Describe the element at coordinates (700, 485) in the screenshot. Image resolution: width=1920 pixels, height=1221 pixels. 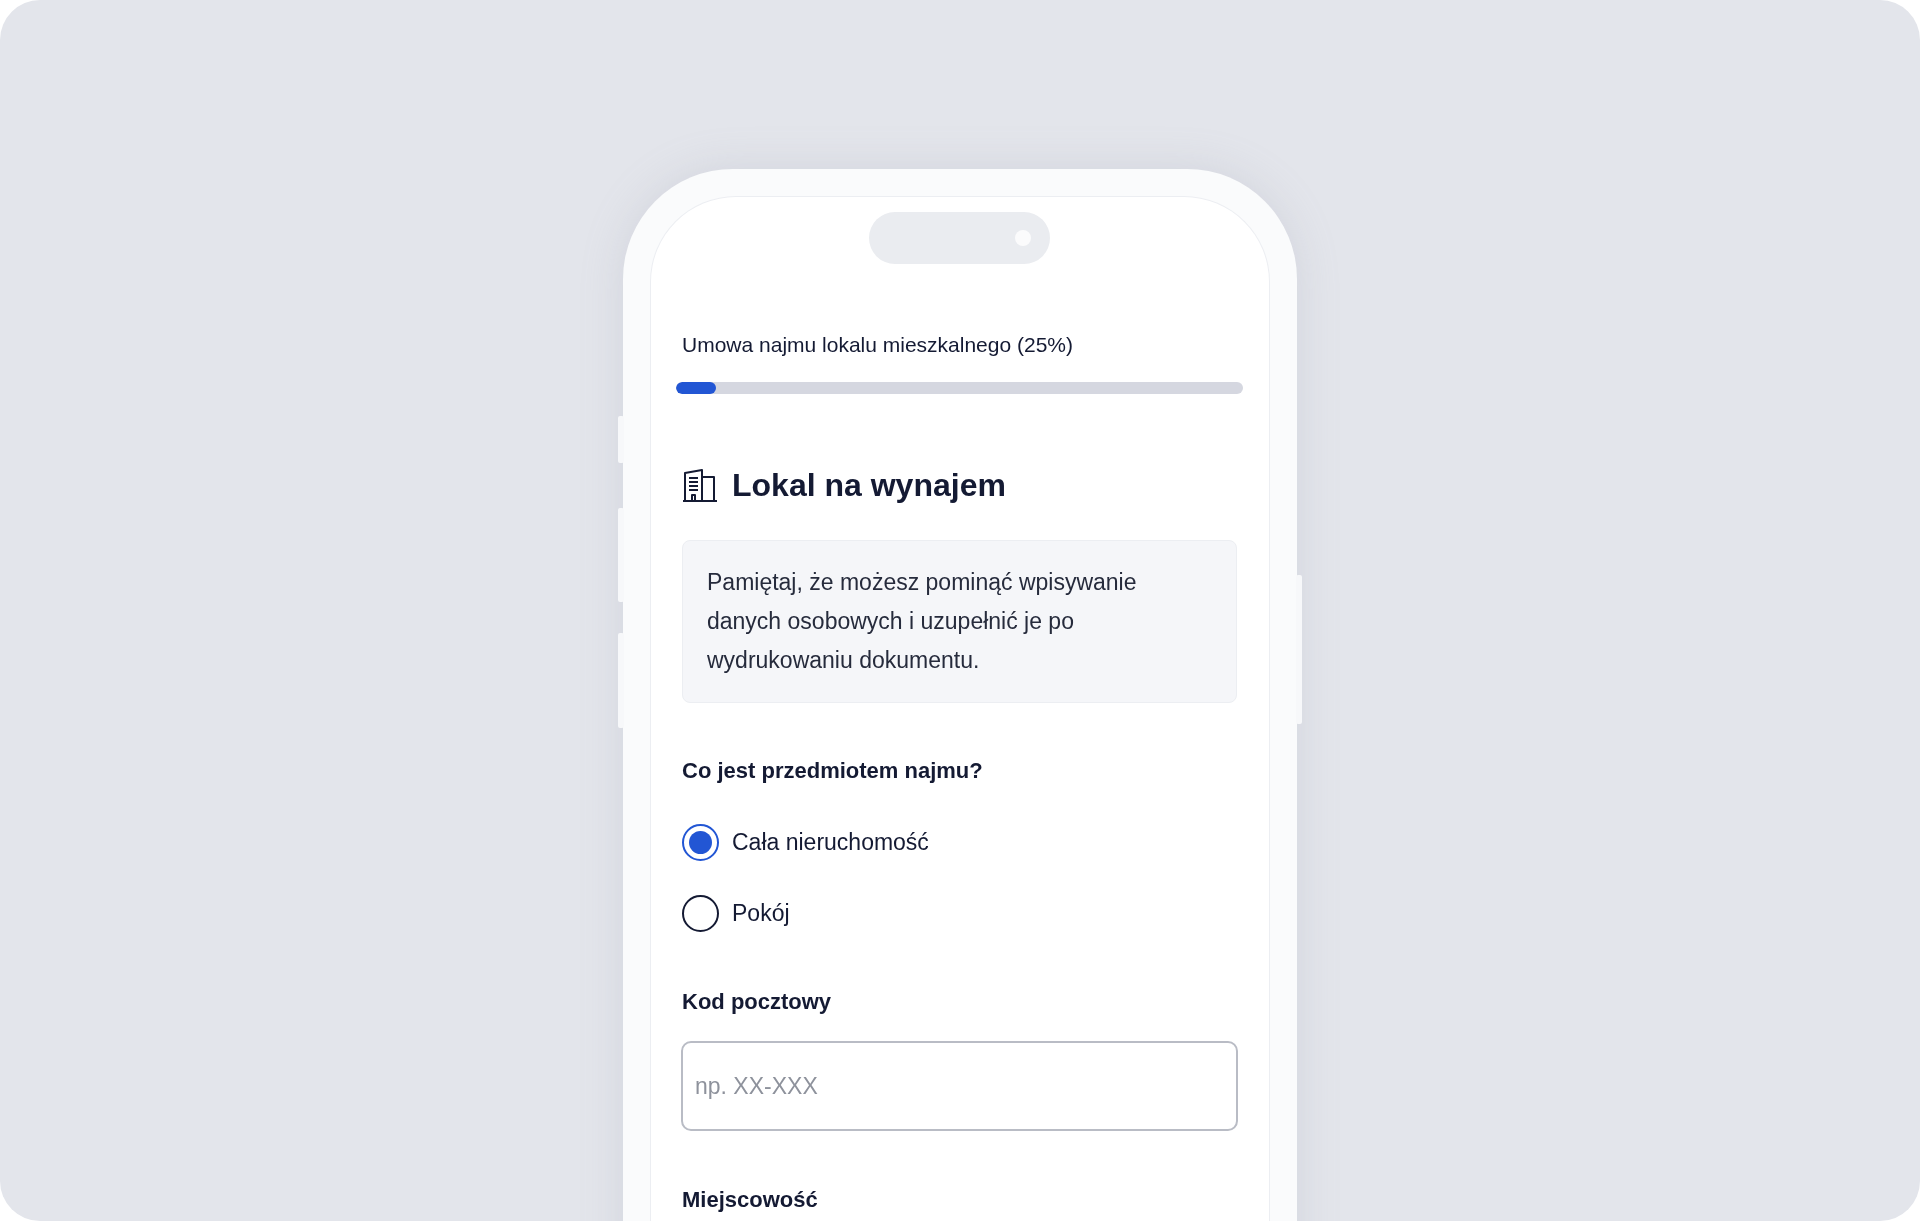
I see `building-icon` at that location.